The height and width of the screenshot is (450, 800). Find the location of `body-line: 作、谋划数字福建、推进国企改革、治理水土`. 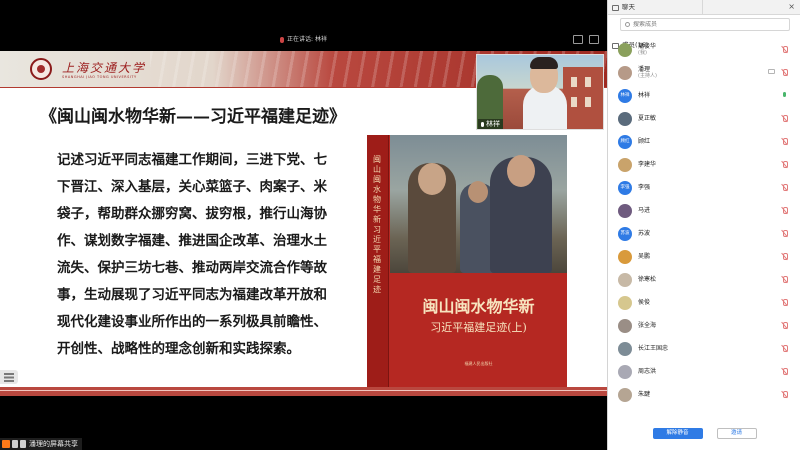

body-line: 作、谋划数字福建、推进国企改革、治理水土 is located at coordinates (192, 241).